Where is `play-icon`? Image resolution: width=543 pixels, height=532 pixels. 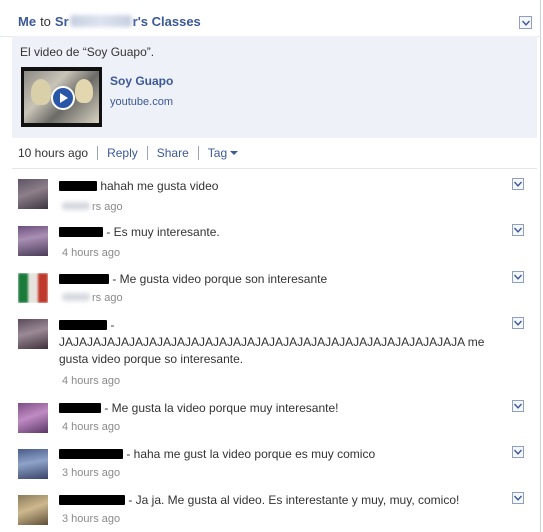
play-icon is located at coordinates (63, 98).